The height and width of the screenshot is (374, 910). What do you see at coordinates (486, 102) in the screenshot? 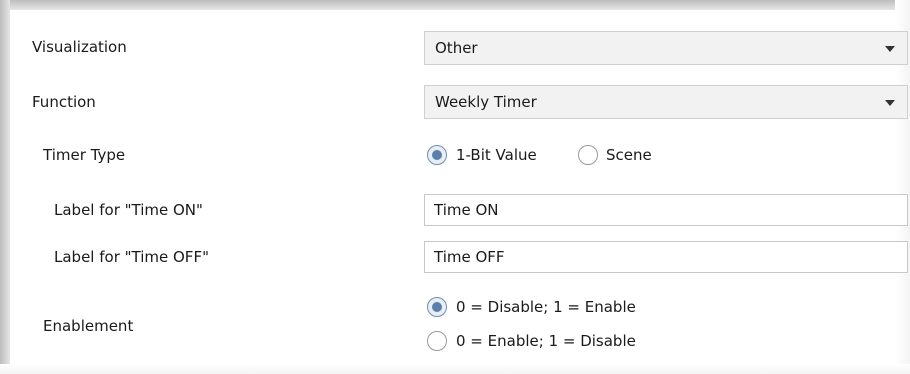
I see `function-dropdown-value: Weekly Timer` at bounding box center [486, 102].